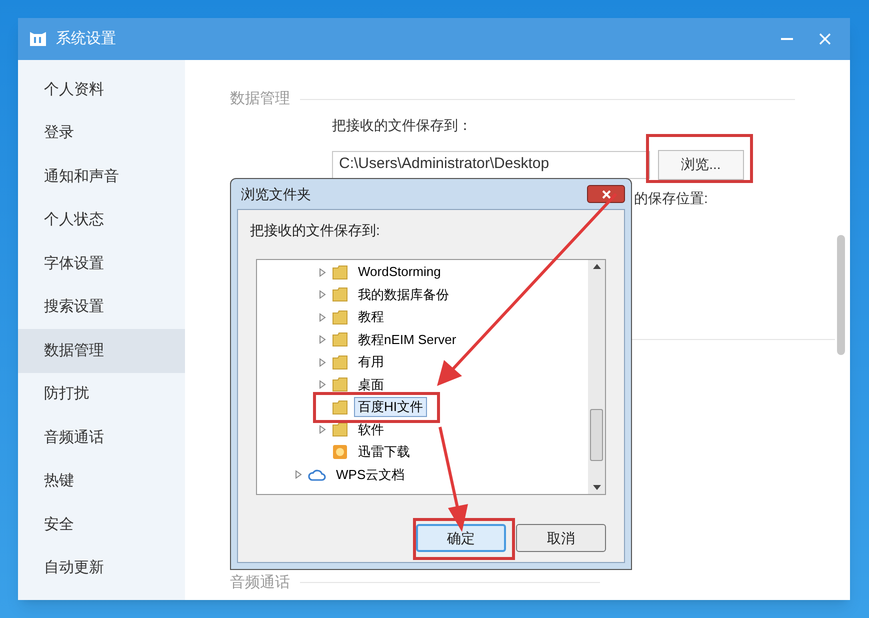  Describe the element at coordinates (276, 194) in the screenshot. I see `dialog-title: 浏览文件夹` at that location.